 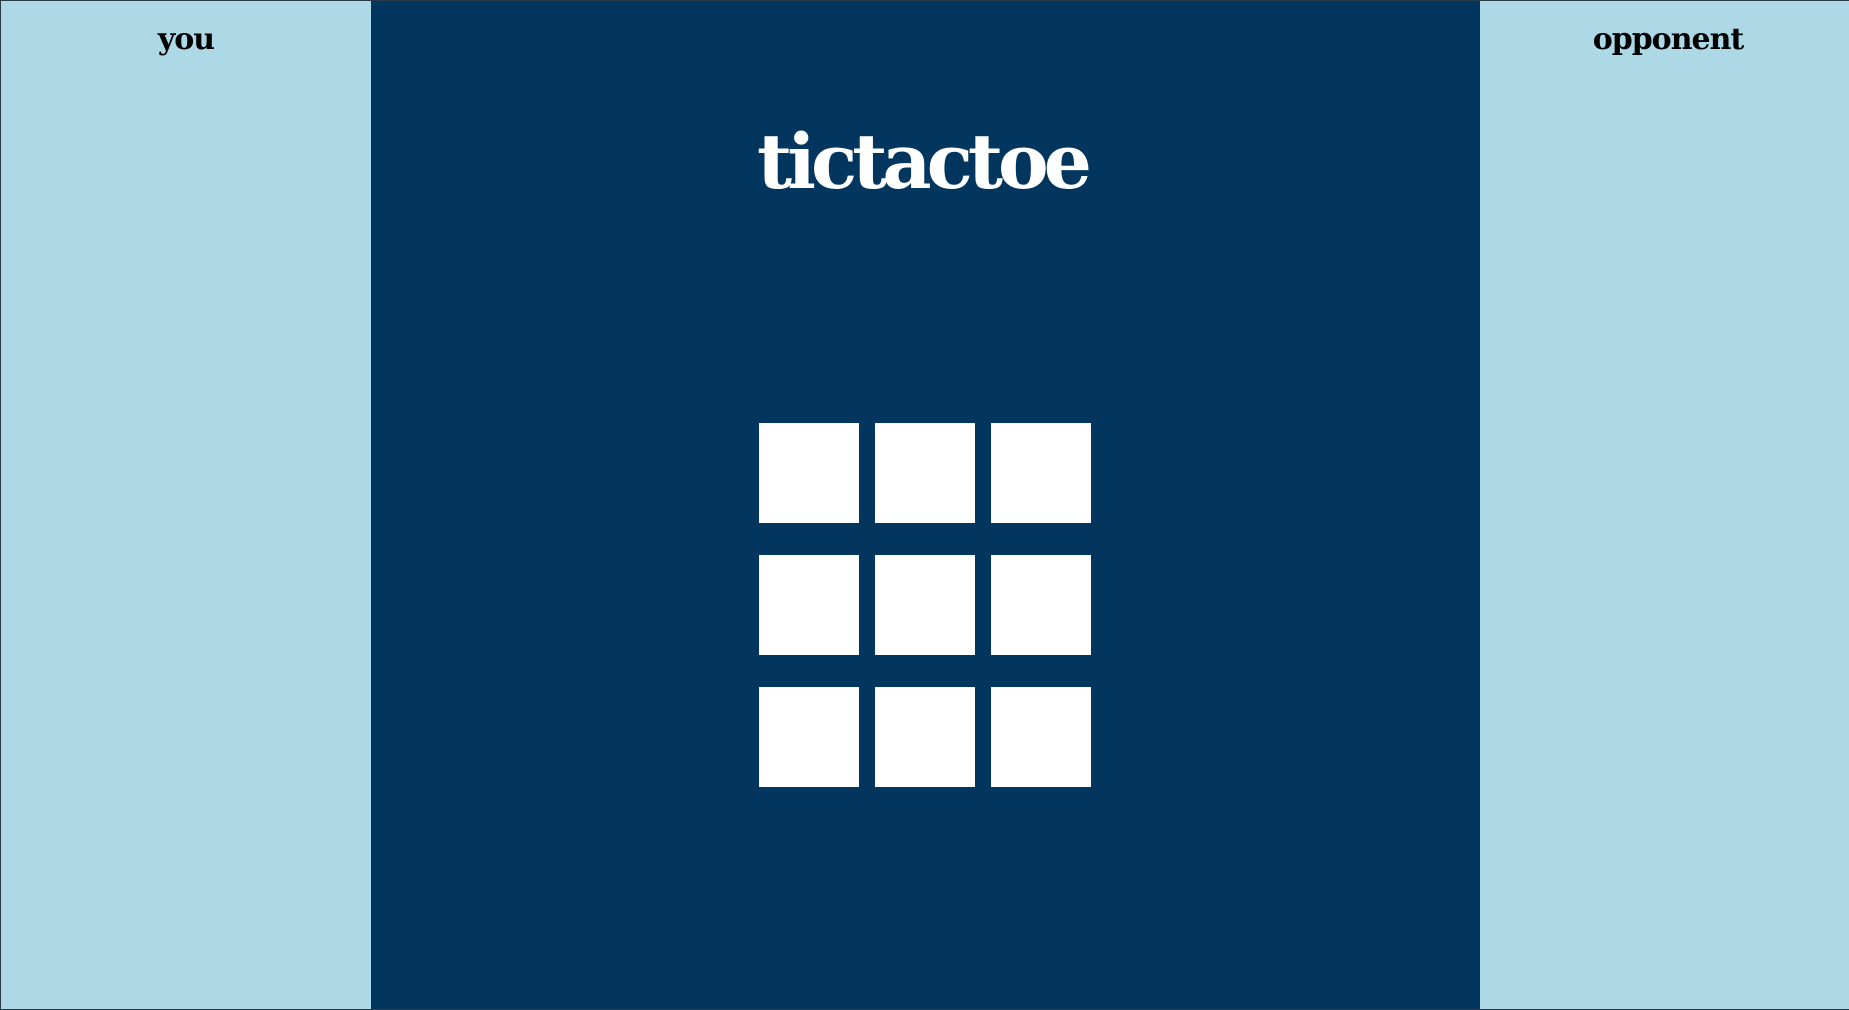 I want to click on cell-row2-col2, so click(x=925, y=605).